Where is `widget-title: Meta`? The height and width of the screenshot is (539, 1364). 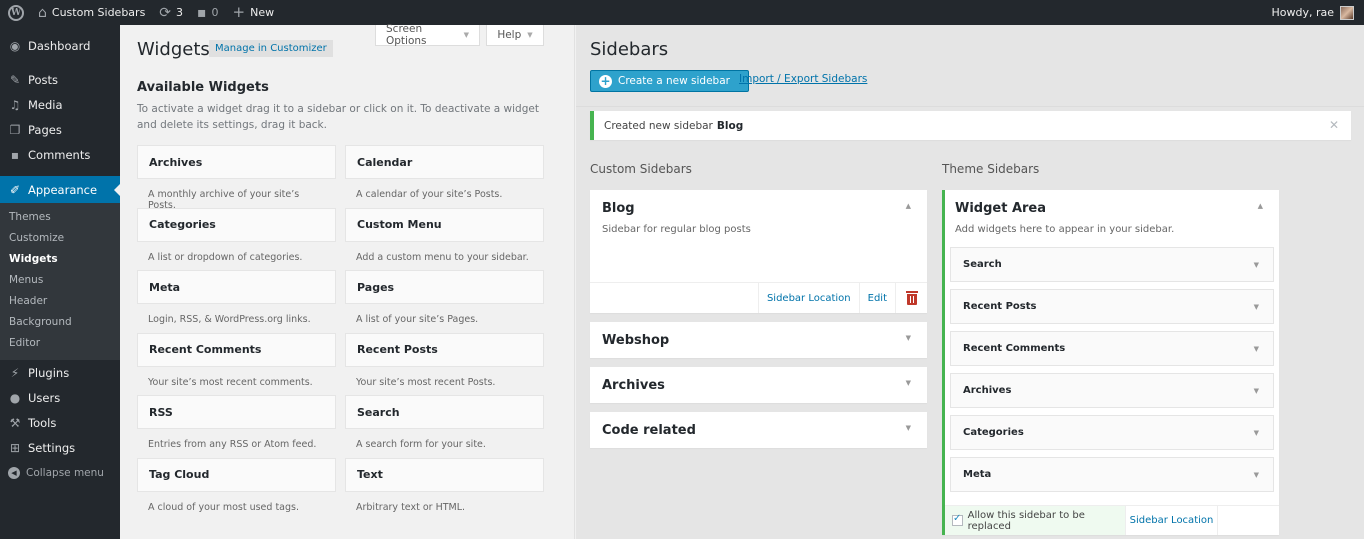
widget-title: Meta is located at coordinates (236, 287).